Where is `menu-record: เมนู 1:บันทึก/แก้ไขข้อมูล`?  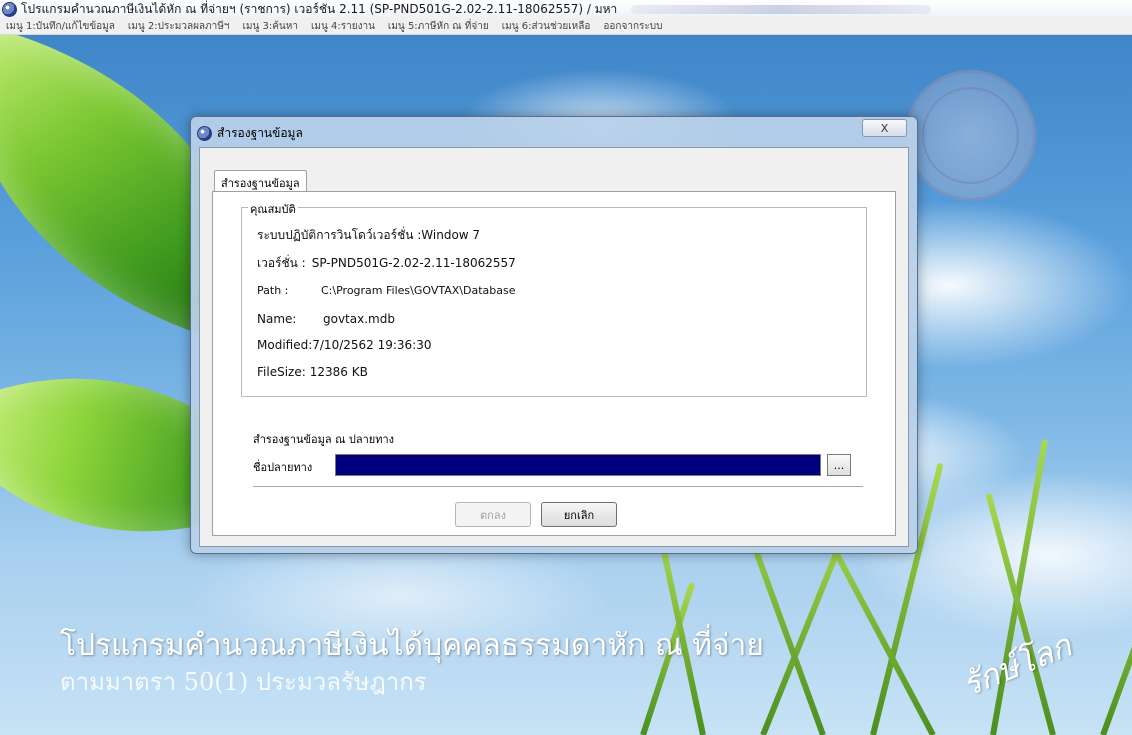
menu-record: เมนู 1:บันทึก/แก้ไขข้อมูล is located at coordinates (60, 26).